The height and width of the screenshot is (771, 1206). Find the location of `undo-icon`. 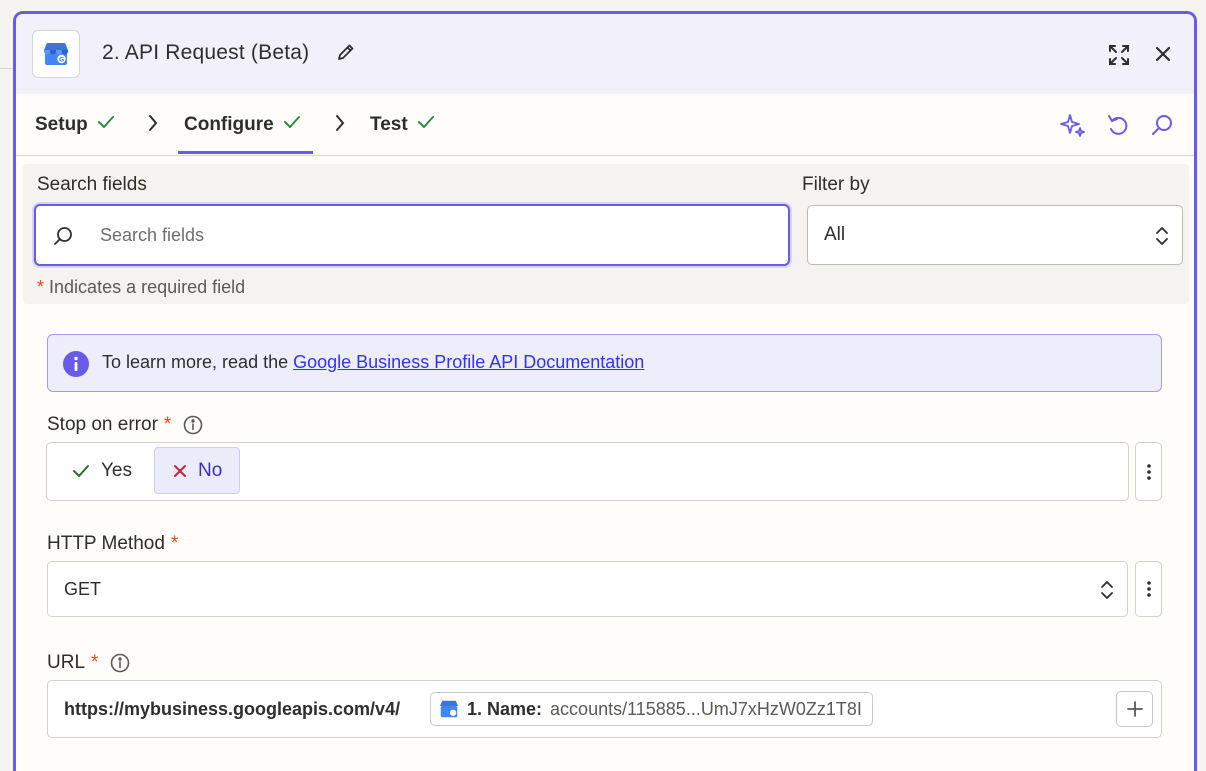

undo-icon is located at coordinates (1118, 127).